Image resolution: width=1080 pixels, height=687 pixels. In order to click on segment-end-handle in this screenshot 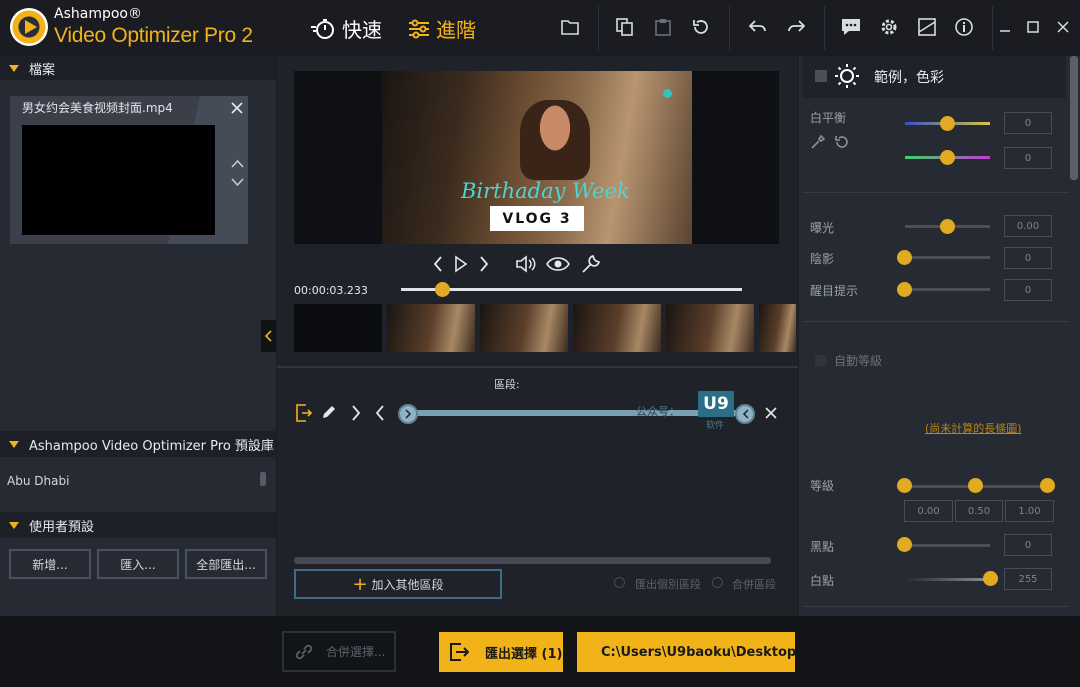, I will do `click(745, 414)`.